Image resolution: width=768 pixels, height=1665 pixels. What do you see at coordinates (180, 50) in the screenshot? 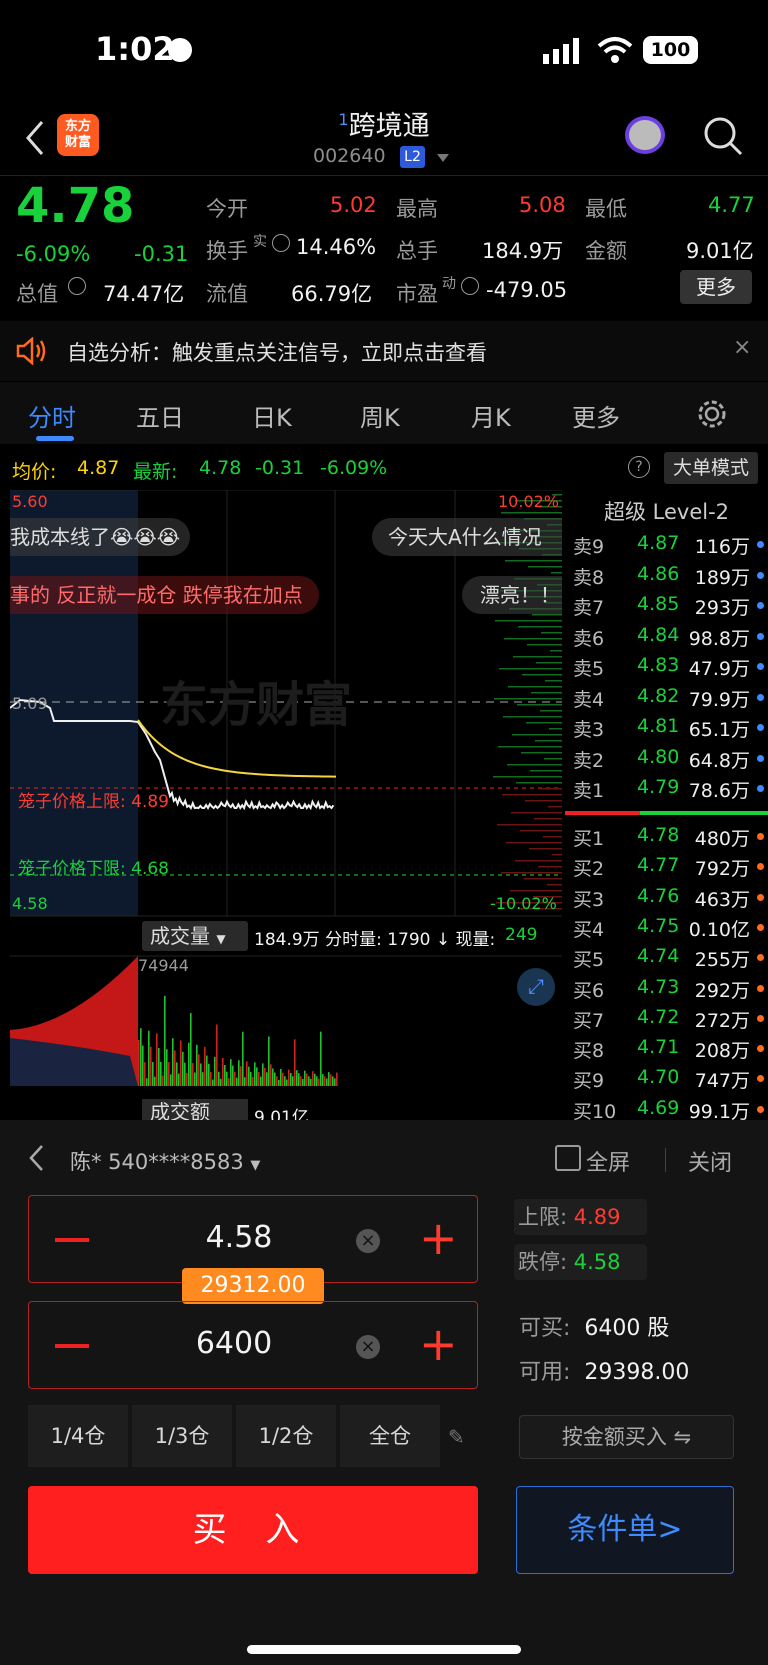
I see `smiley-icon` at bounding box center [180, 50].